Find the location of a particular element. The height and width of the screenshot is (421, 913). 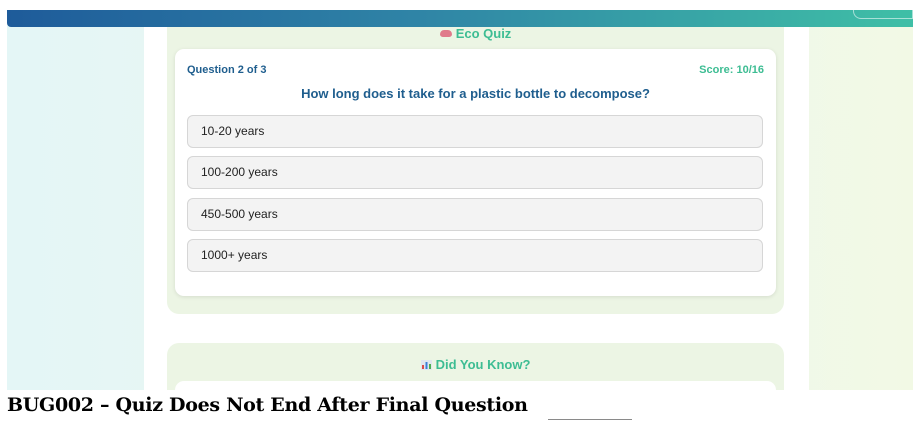

question-counter: Question 2 of 3 is located at coordinates (227, 70).